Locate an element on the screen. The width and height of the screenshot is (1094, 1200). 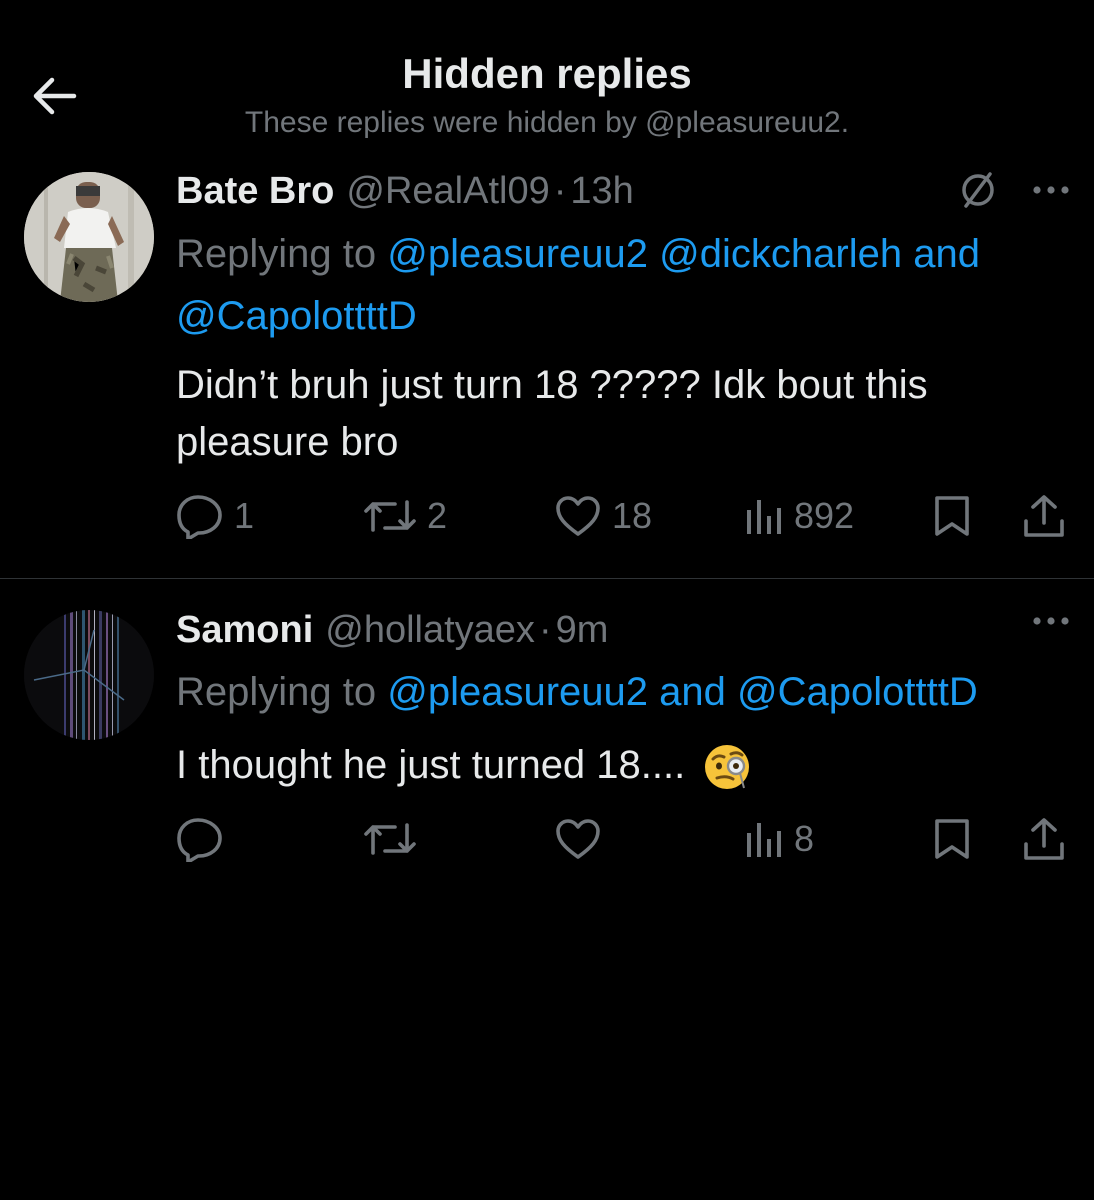
author-handle: @hollatyaex is located at coordinates (430, 630).